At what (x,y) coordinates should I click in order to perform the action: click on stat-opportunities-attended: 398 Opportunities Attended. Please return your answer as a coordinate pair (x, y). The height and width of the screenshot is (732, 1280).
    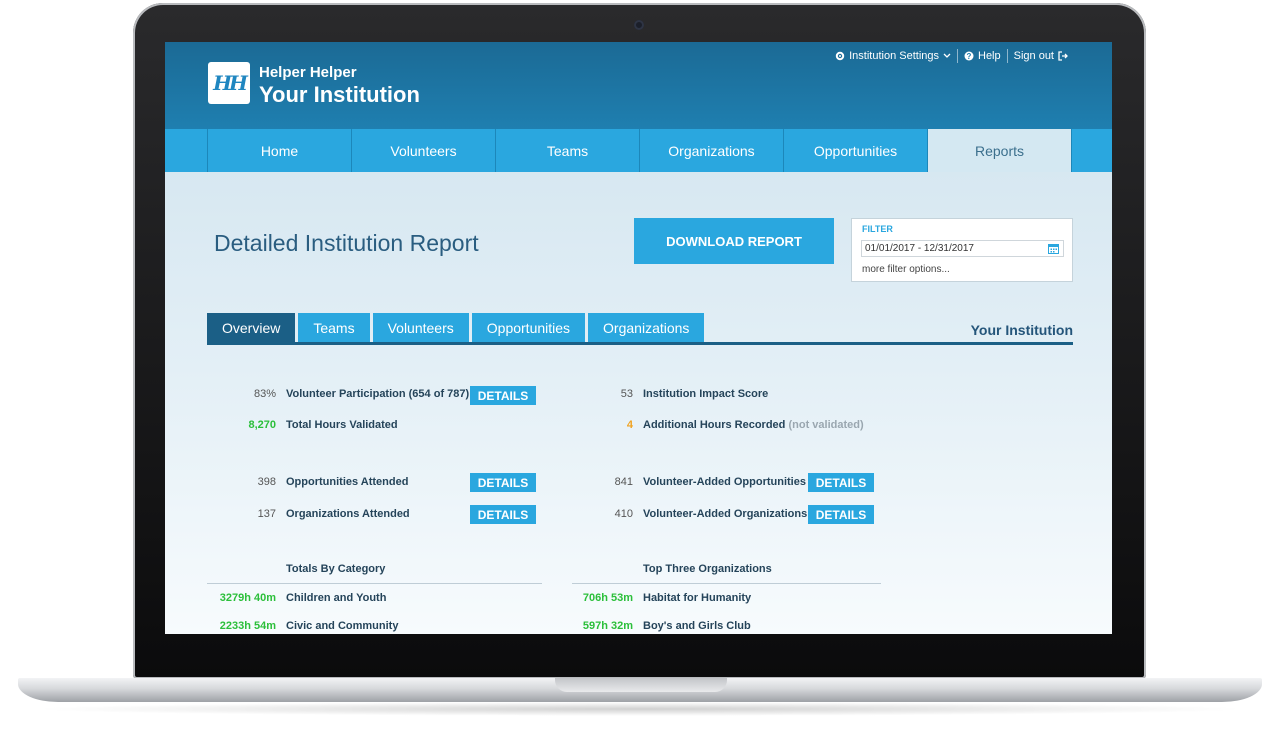
    Looking at the image, I should click on (347, 482).